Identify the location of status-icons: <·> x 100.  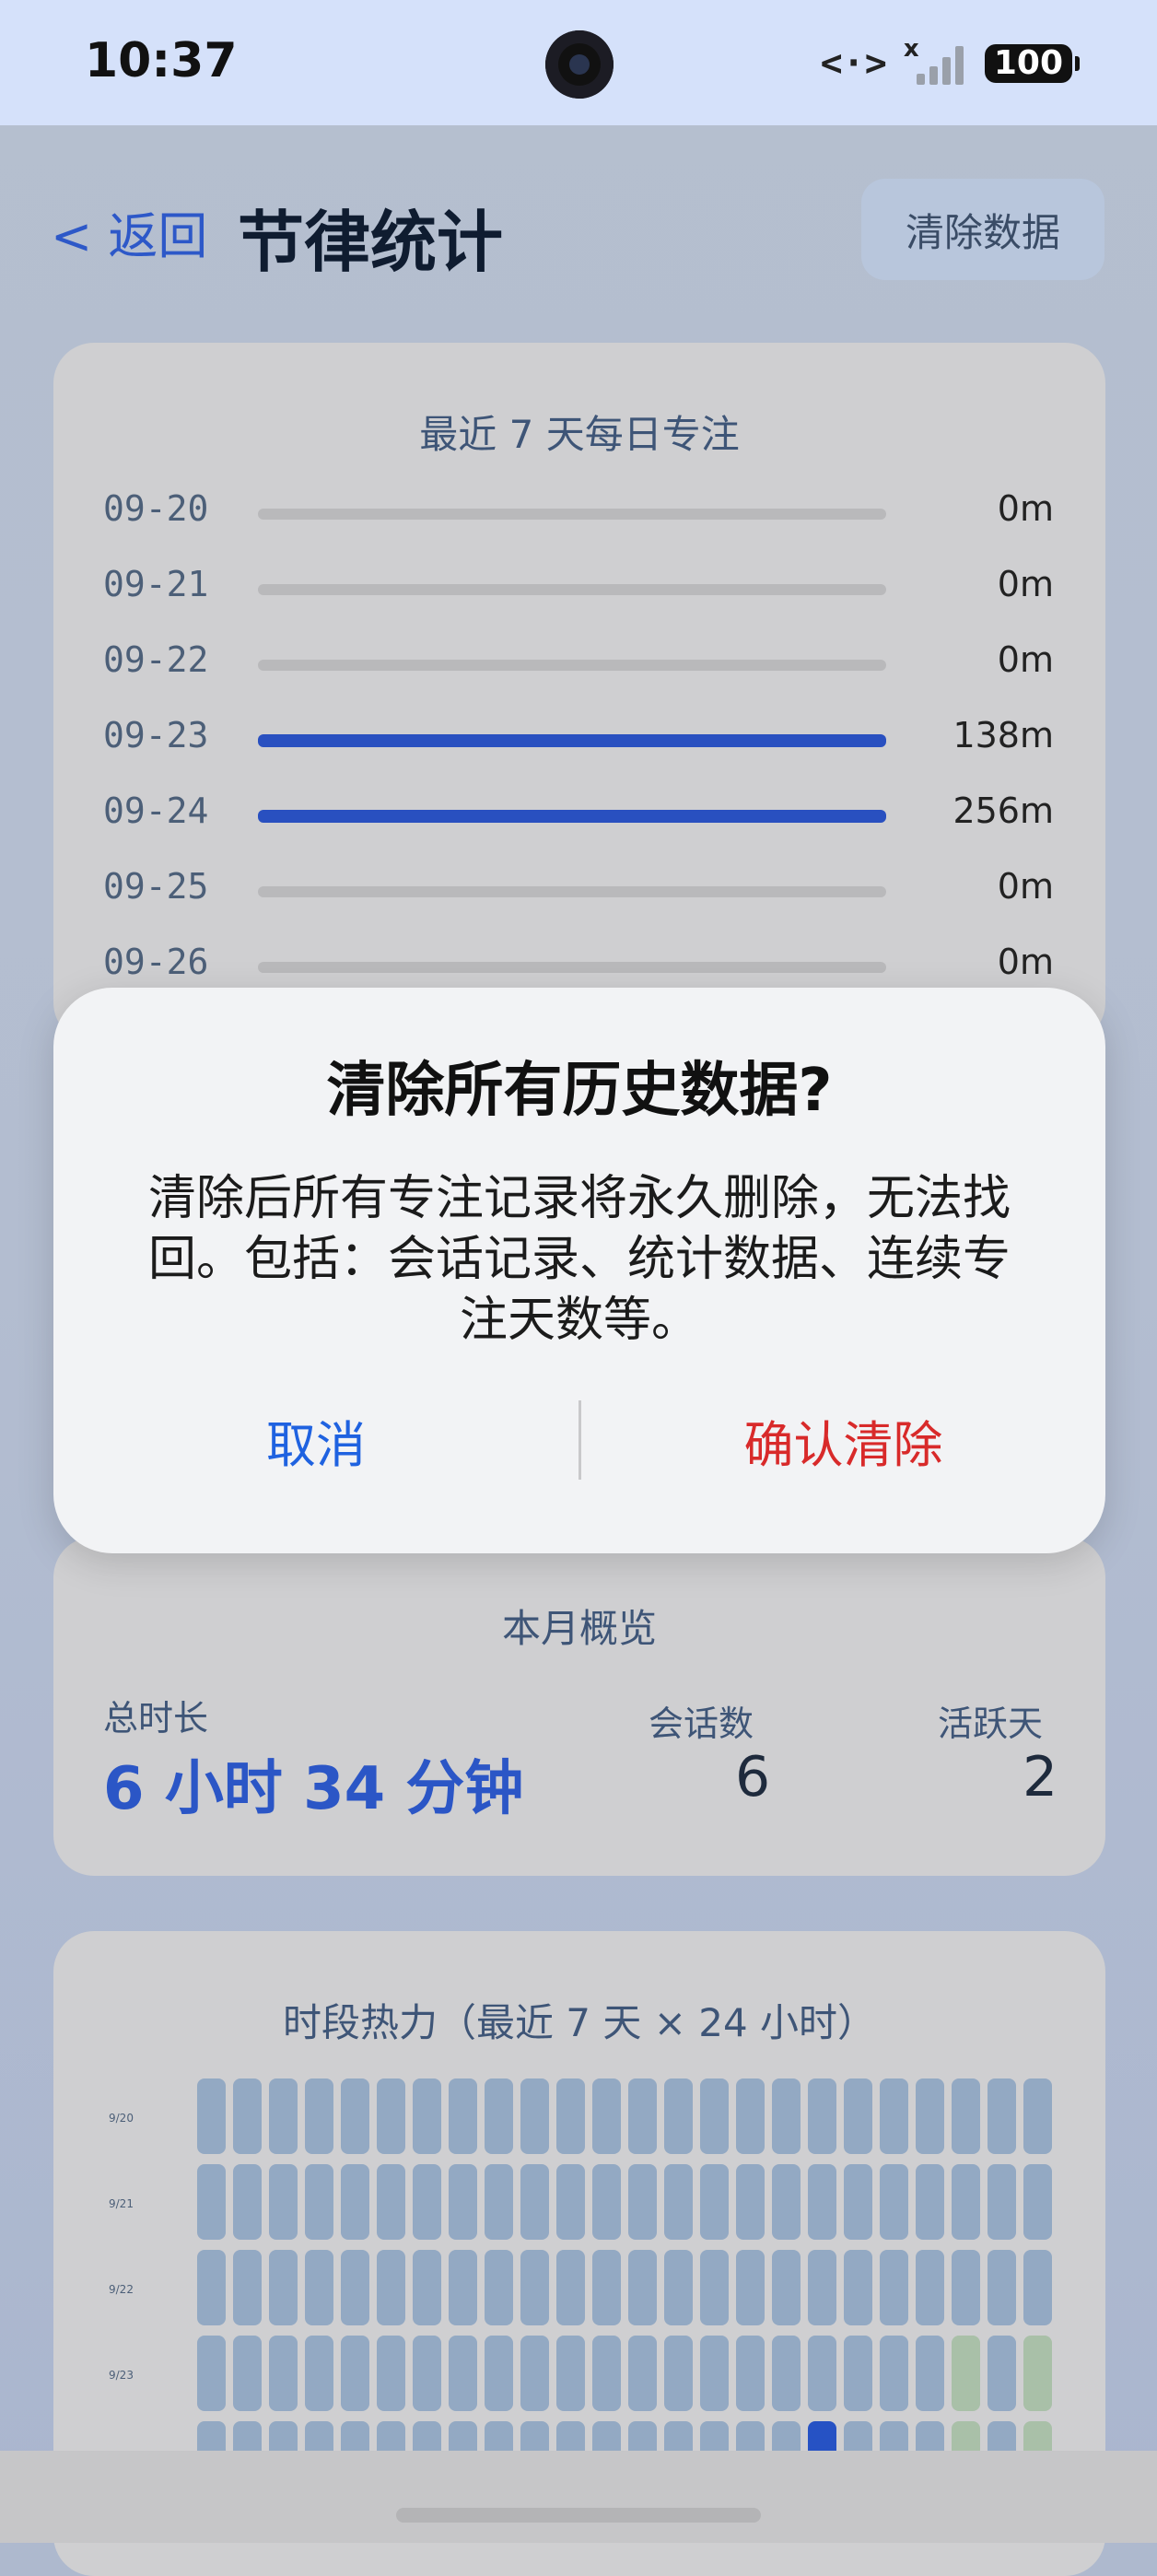
(950, 61).